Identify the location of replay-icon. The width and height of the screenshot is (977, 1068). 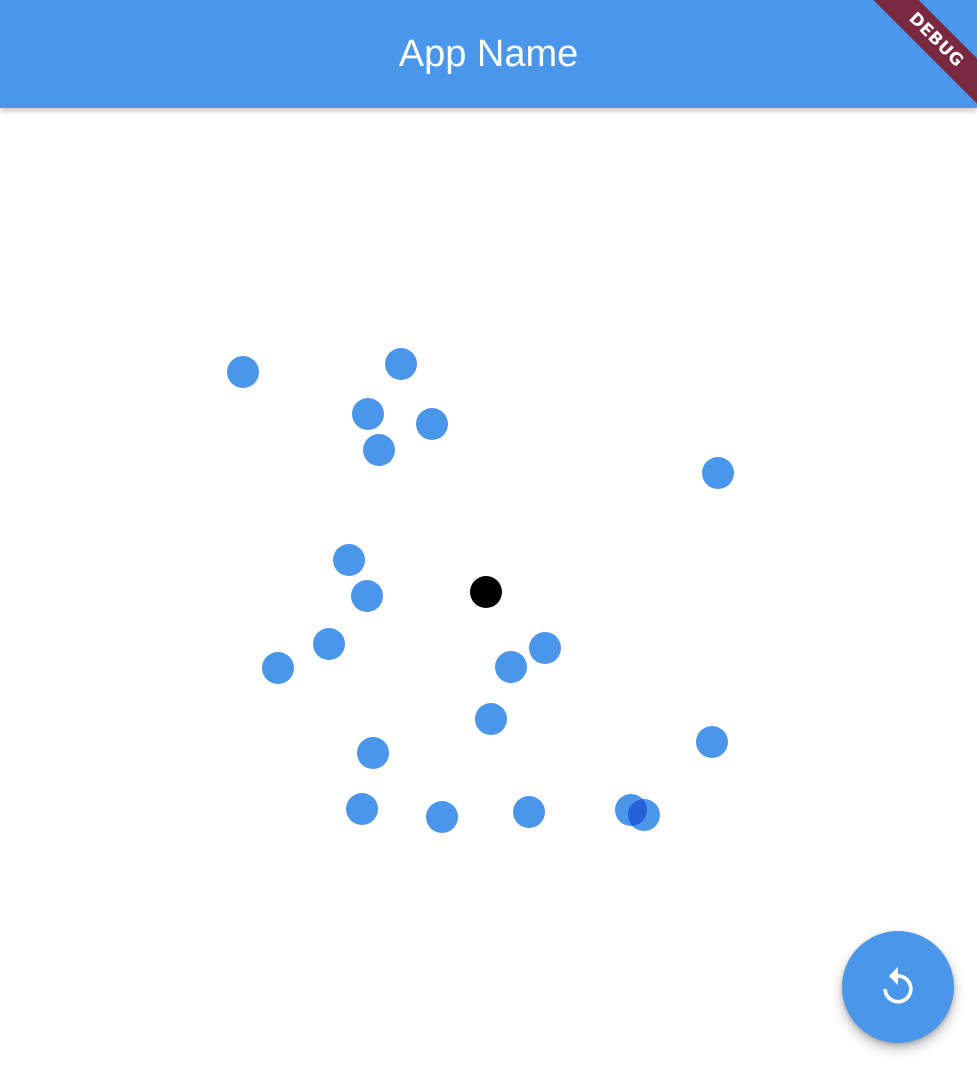
(898, 985).